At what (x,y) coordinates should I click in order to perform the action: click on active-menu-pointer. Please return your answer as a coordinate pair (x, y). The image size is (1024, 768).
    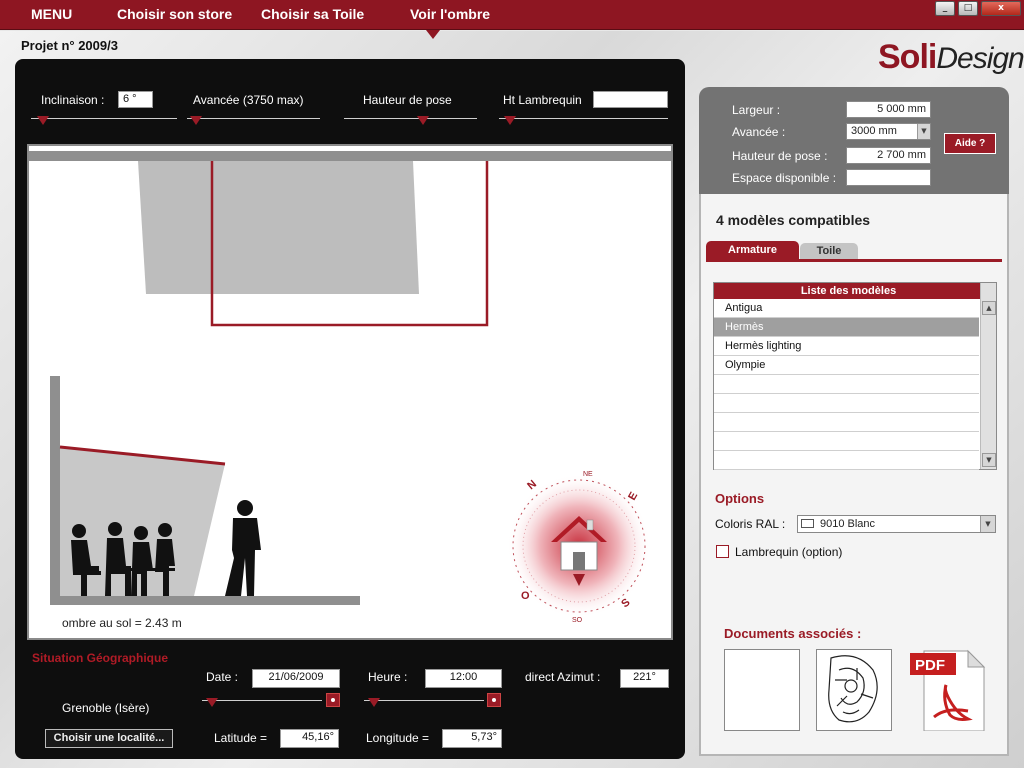
    Looking at the image, I should click on (433, 34).